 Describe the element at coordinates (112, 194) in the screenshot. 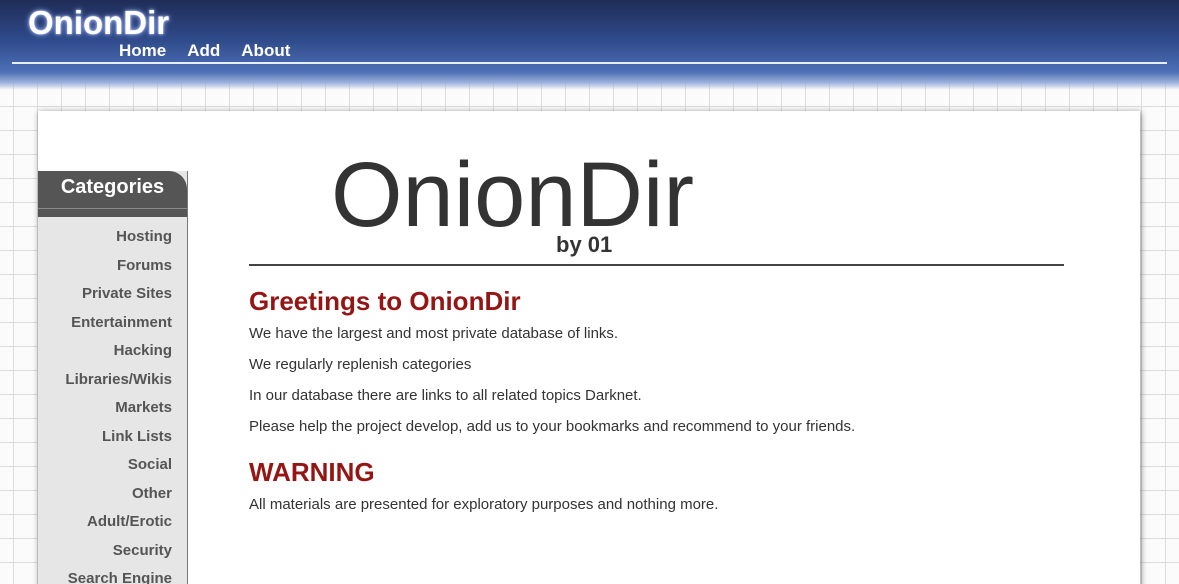

I see `categories-title: Categories` at that location.